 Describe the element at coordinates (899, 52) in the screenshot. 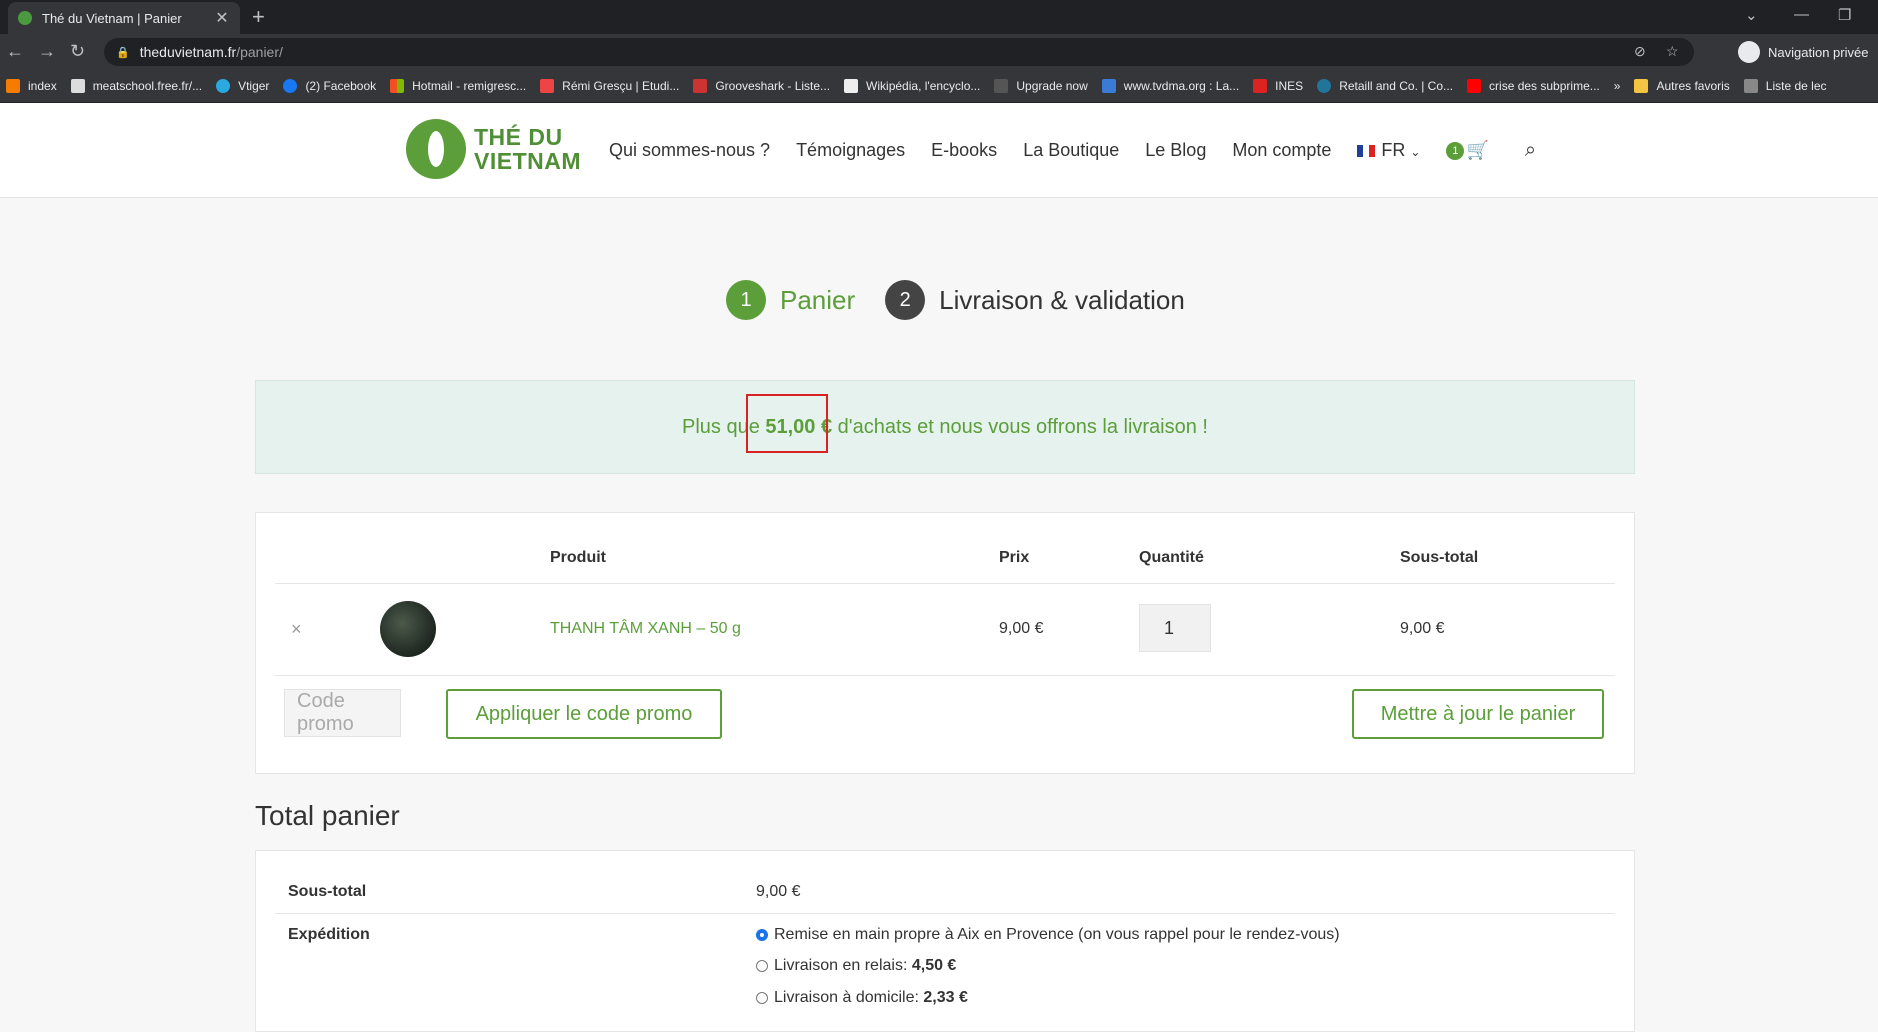

I see `address-bar: 🔒 theduvietnam.fr/panier/ ☆ ⊘` at that location.